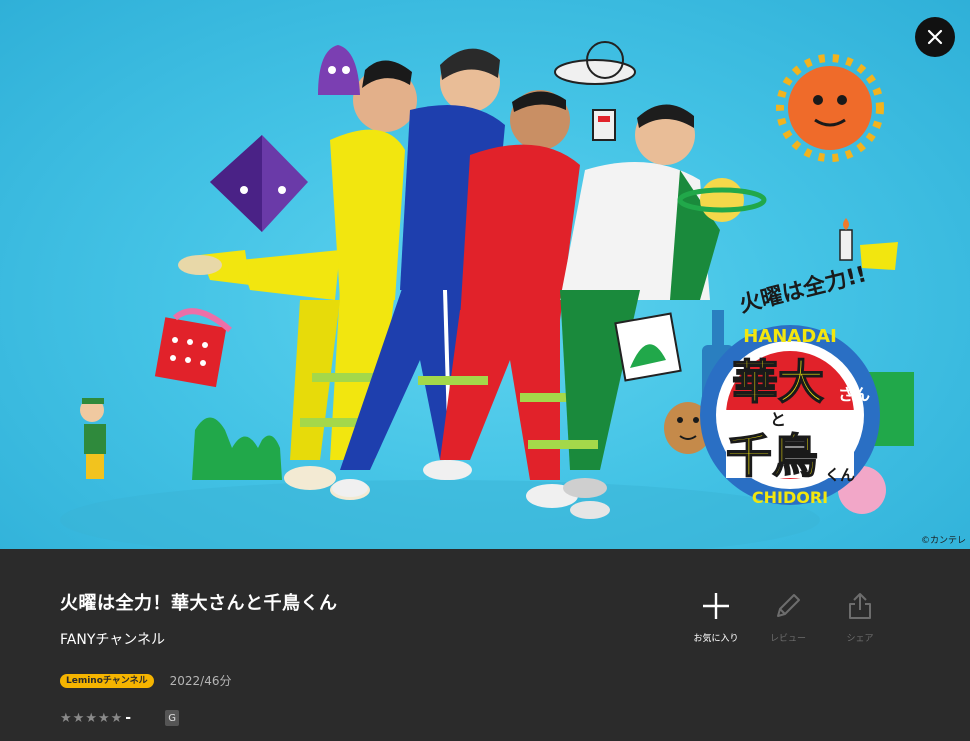 This screenshot has width=970, height=741. Describe the element at coordinates (193, 348) in the screenshot. I see `treasure-box-illustration` at that location.